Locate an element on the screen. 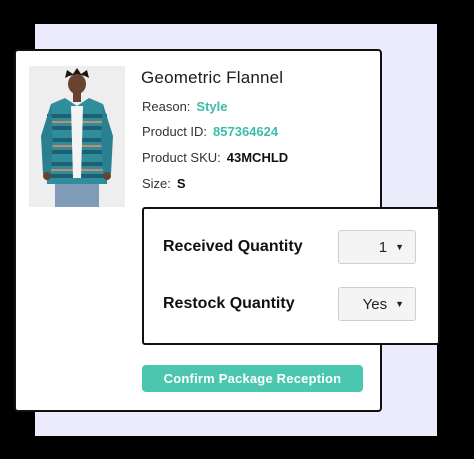 The height and width of the screenshot is (459, 474). product-sku-label: Product SKU: is located at coordinates (181, 157).